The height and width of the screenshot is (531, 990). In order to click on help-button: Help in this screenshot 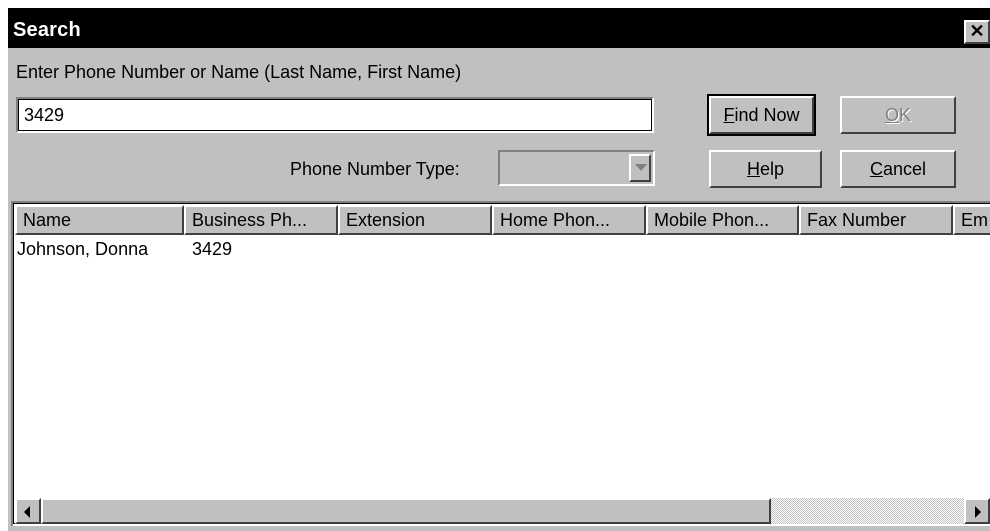, I will do `click(765, 169)`.